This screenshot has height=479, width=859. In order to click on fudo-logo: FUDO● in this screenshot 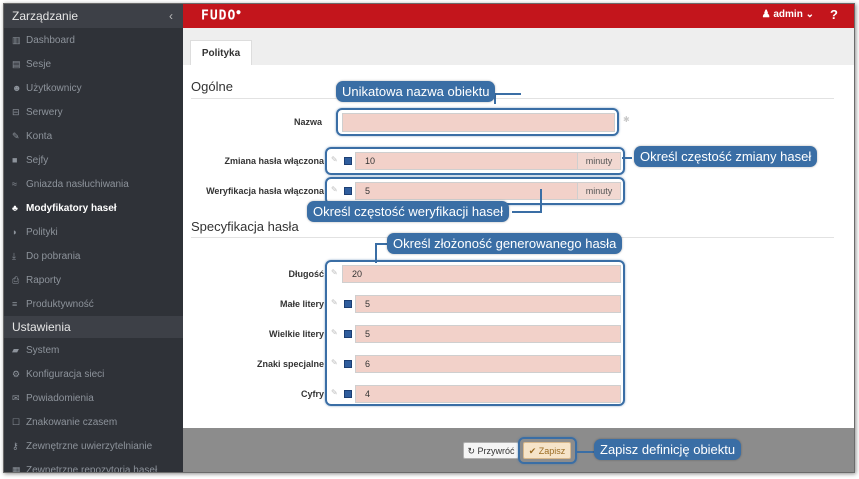, I will do `click(221, 15)`.